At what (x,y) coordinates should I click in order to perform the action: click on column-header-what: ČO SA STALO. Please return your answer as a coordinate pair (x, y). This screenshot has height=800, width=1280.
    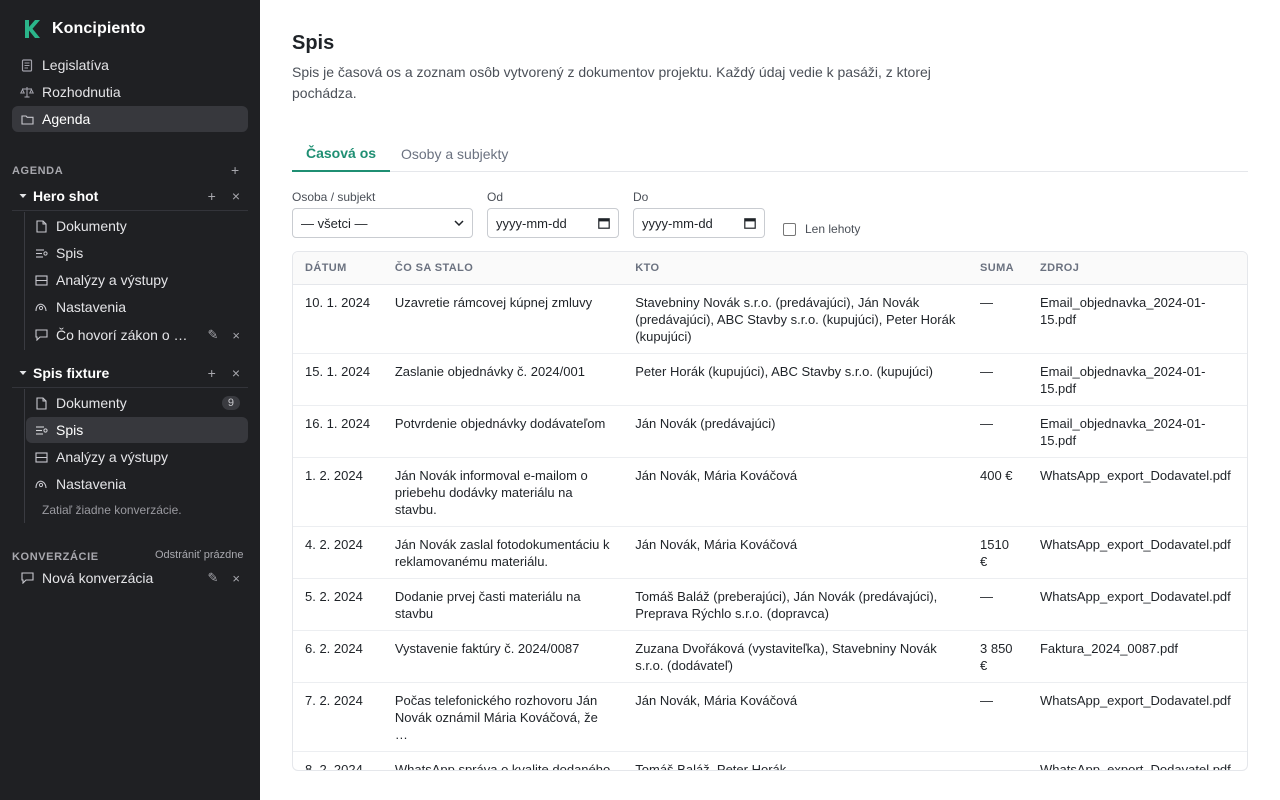
    Looking at the image, I should click on (503, 268).